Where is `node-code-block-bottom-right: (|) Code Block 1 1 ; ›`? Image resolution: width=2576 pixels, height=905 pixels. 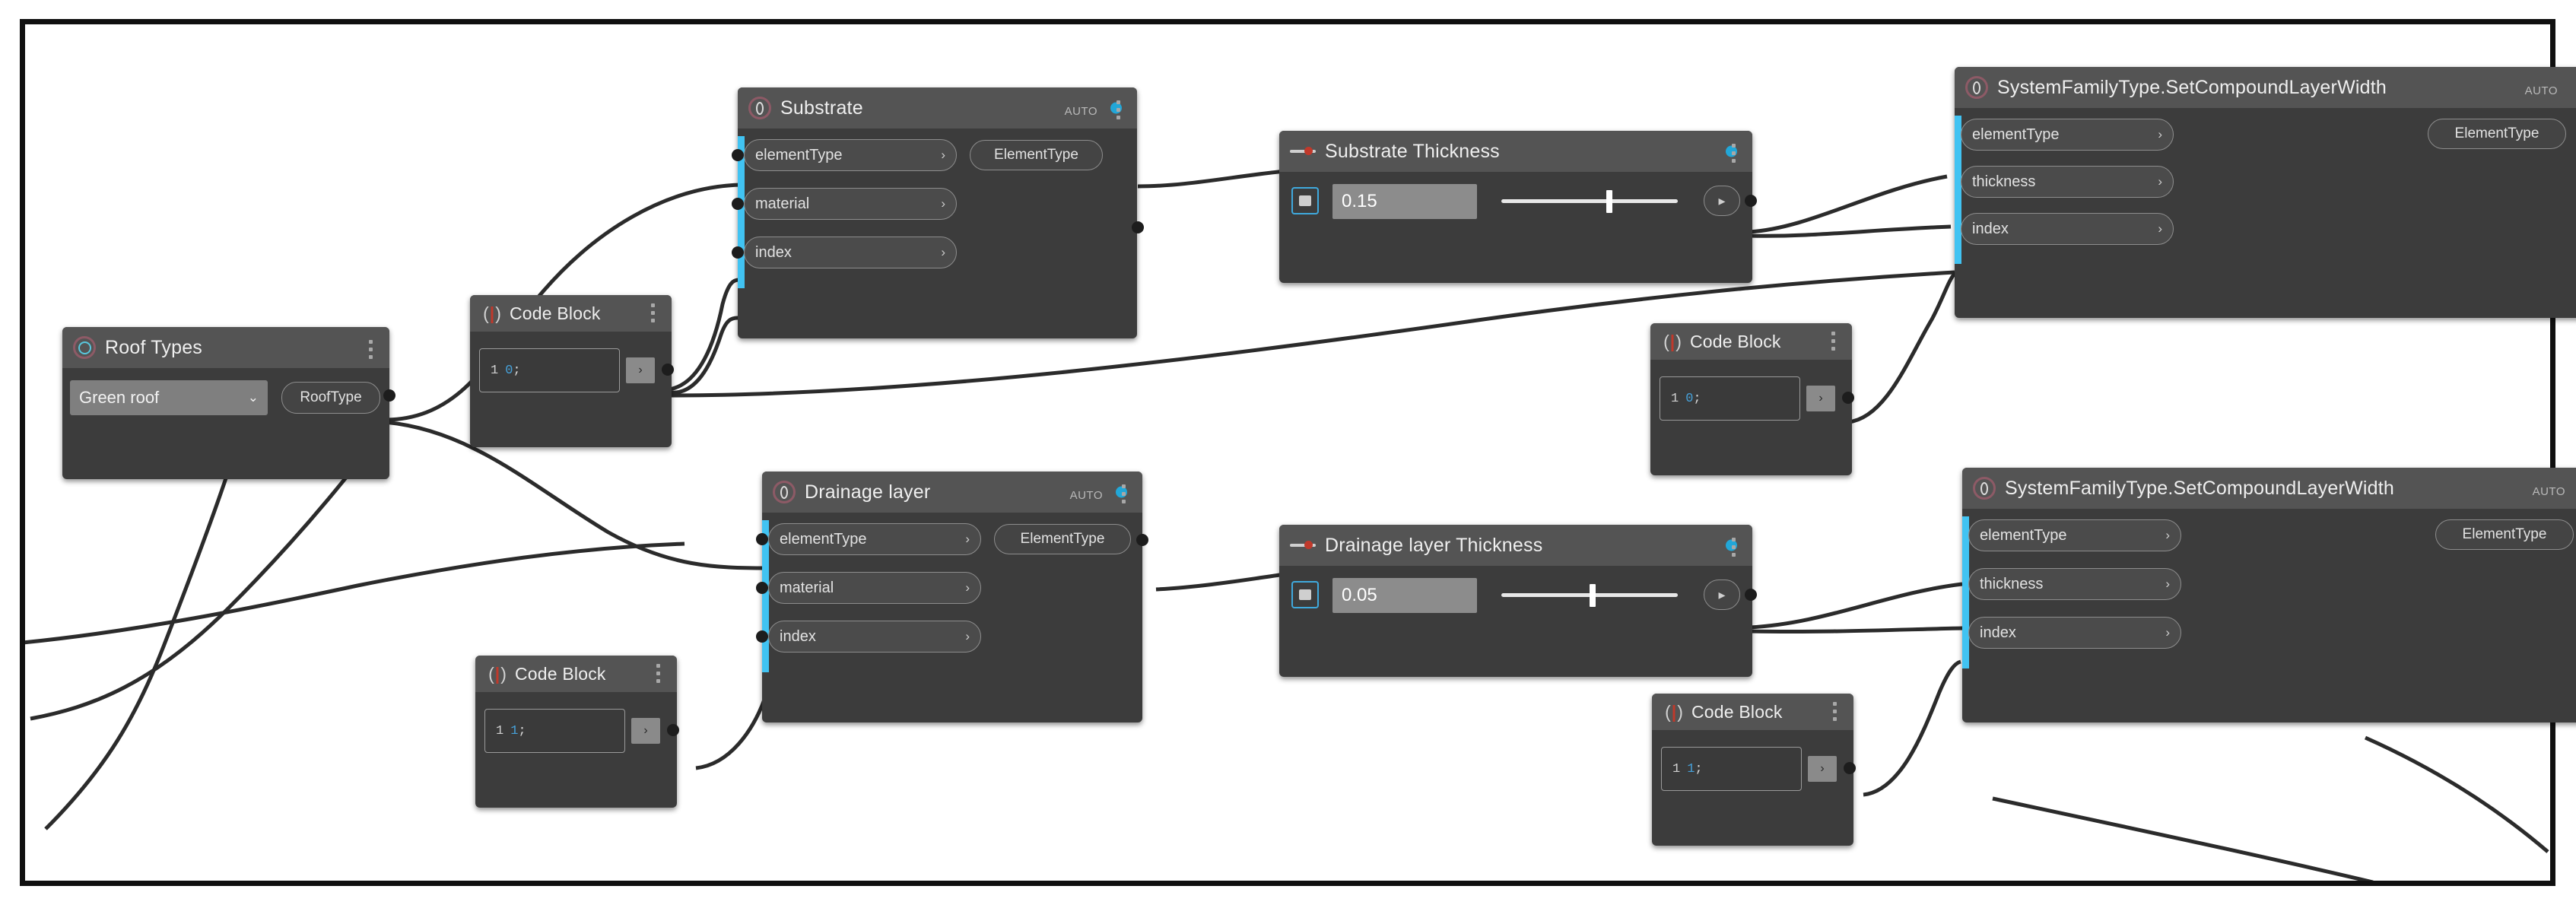
node-code-block-bottom-right: (|) Code Block 1 1 ; › is located at coordinates (1754, 770).